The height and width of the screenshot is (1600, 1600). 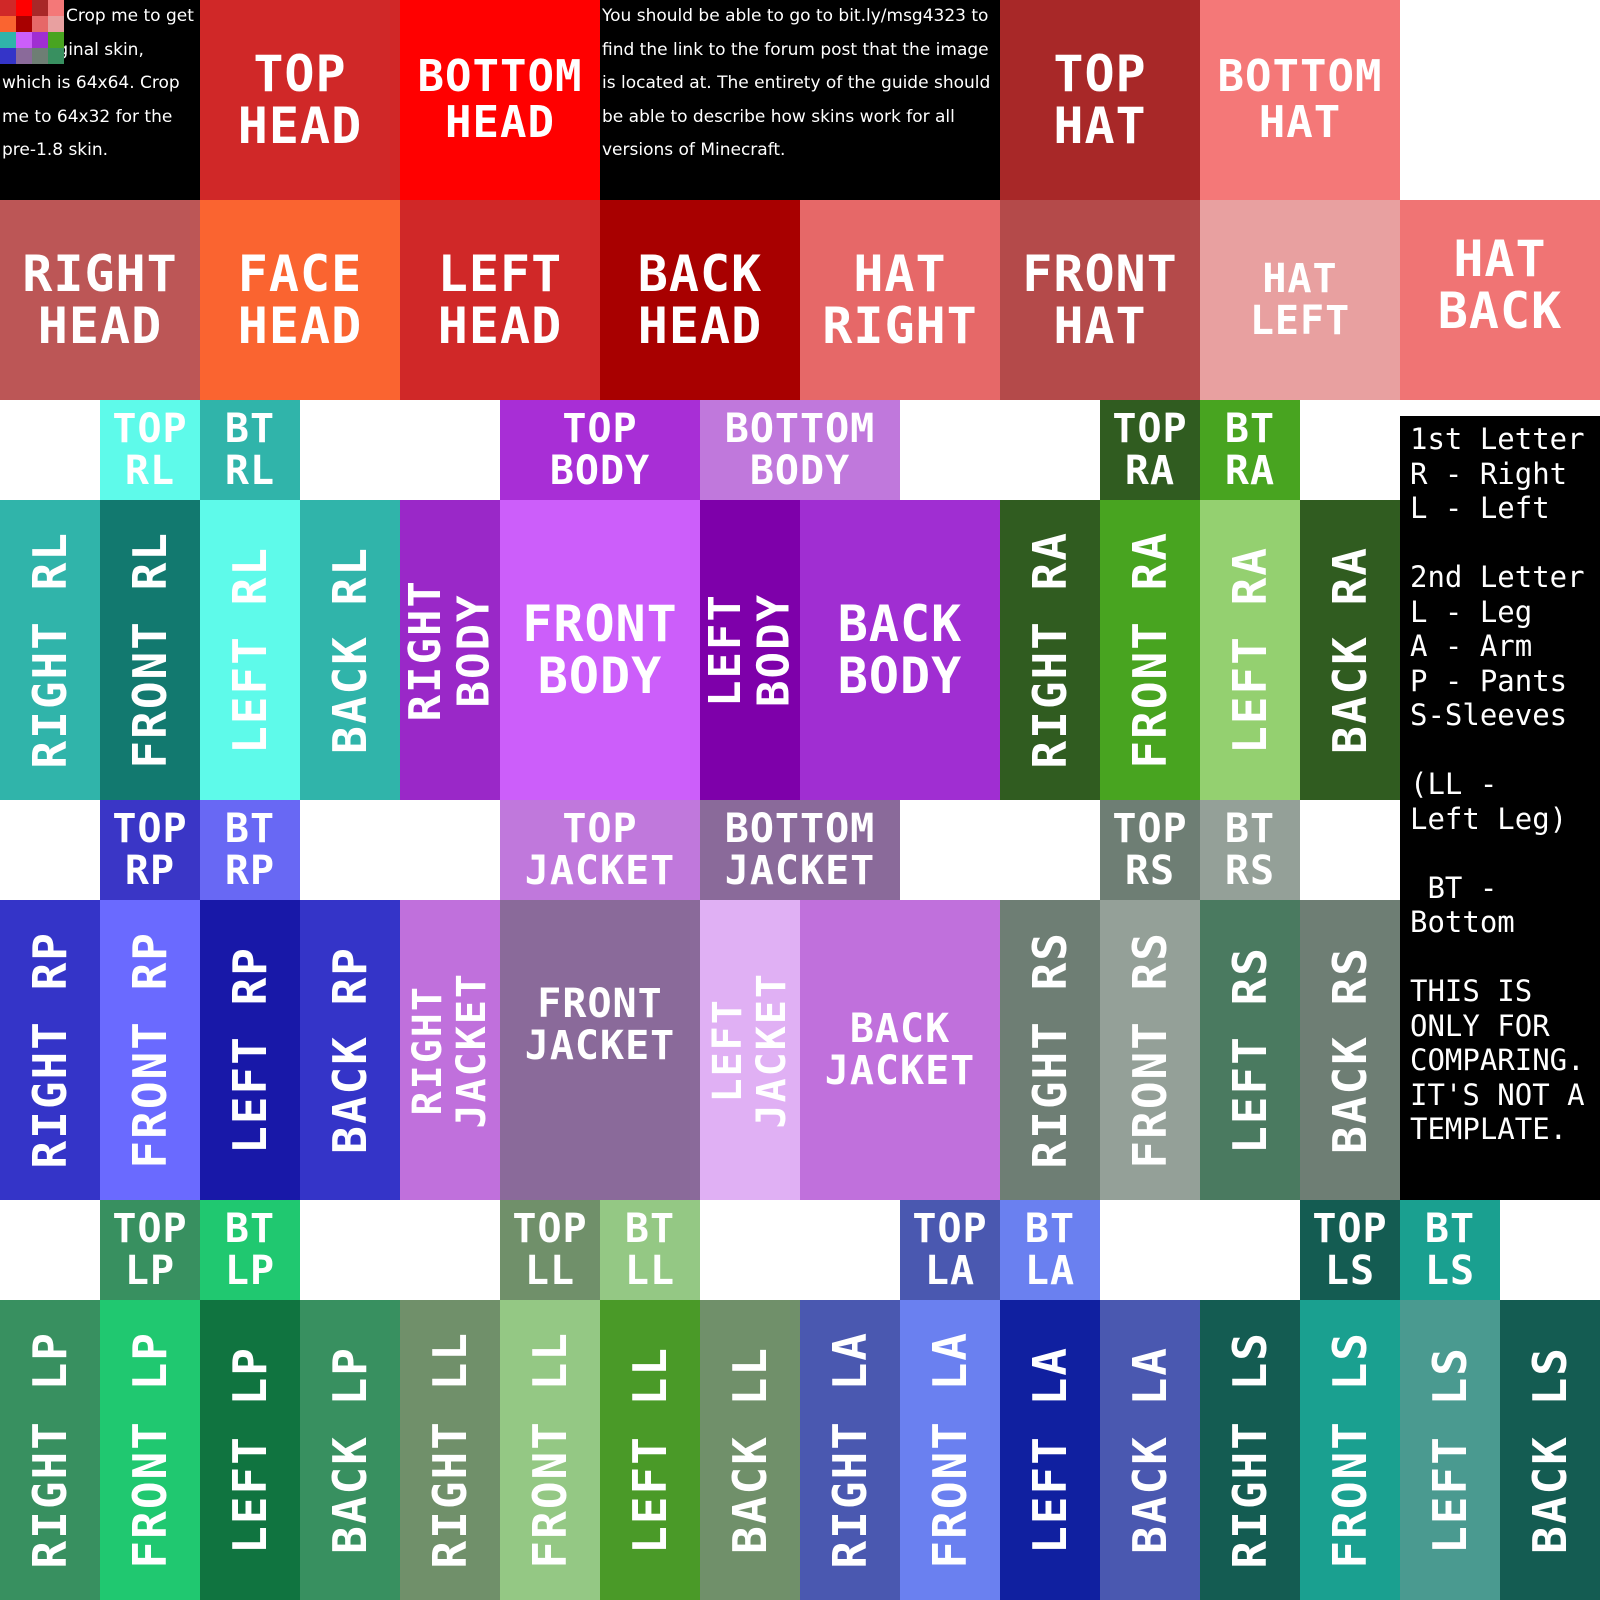 I want to click on region-left-ll: LEFT LL, so click(x=650, y=1450).